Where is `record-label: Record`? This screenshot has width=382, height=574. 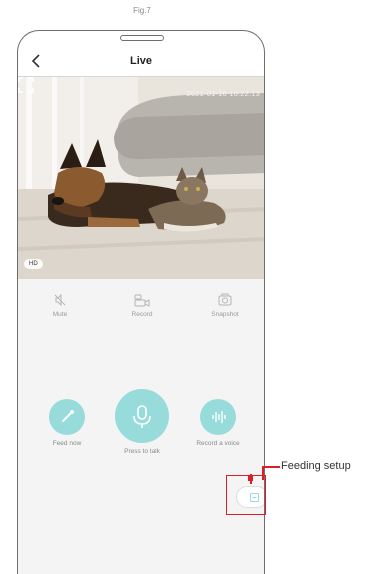
record-label: Record is located at coordinates (142, 314).